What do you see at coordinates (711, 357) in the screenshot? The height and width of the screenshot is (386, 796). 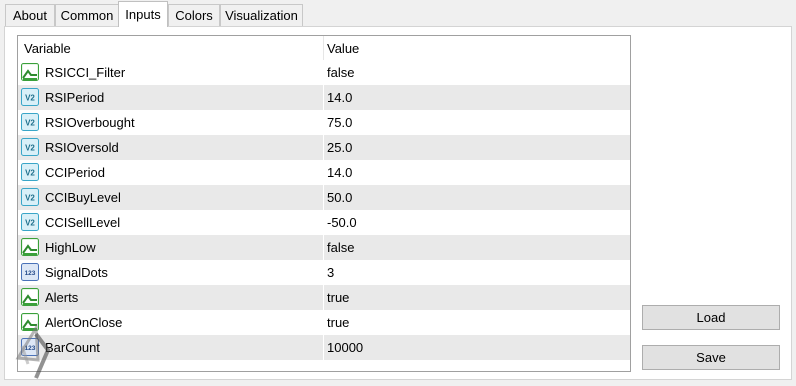 I see `save-button: Save` at bounding box center [711, 357].